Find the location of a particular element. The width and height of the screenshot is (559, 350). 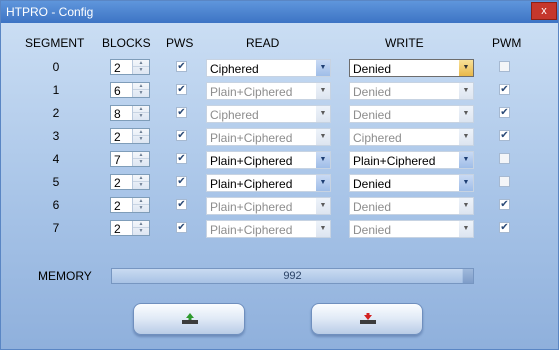

write-select: Ciphered ▼ is located at coordinates (411, 137).